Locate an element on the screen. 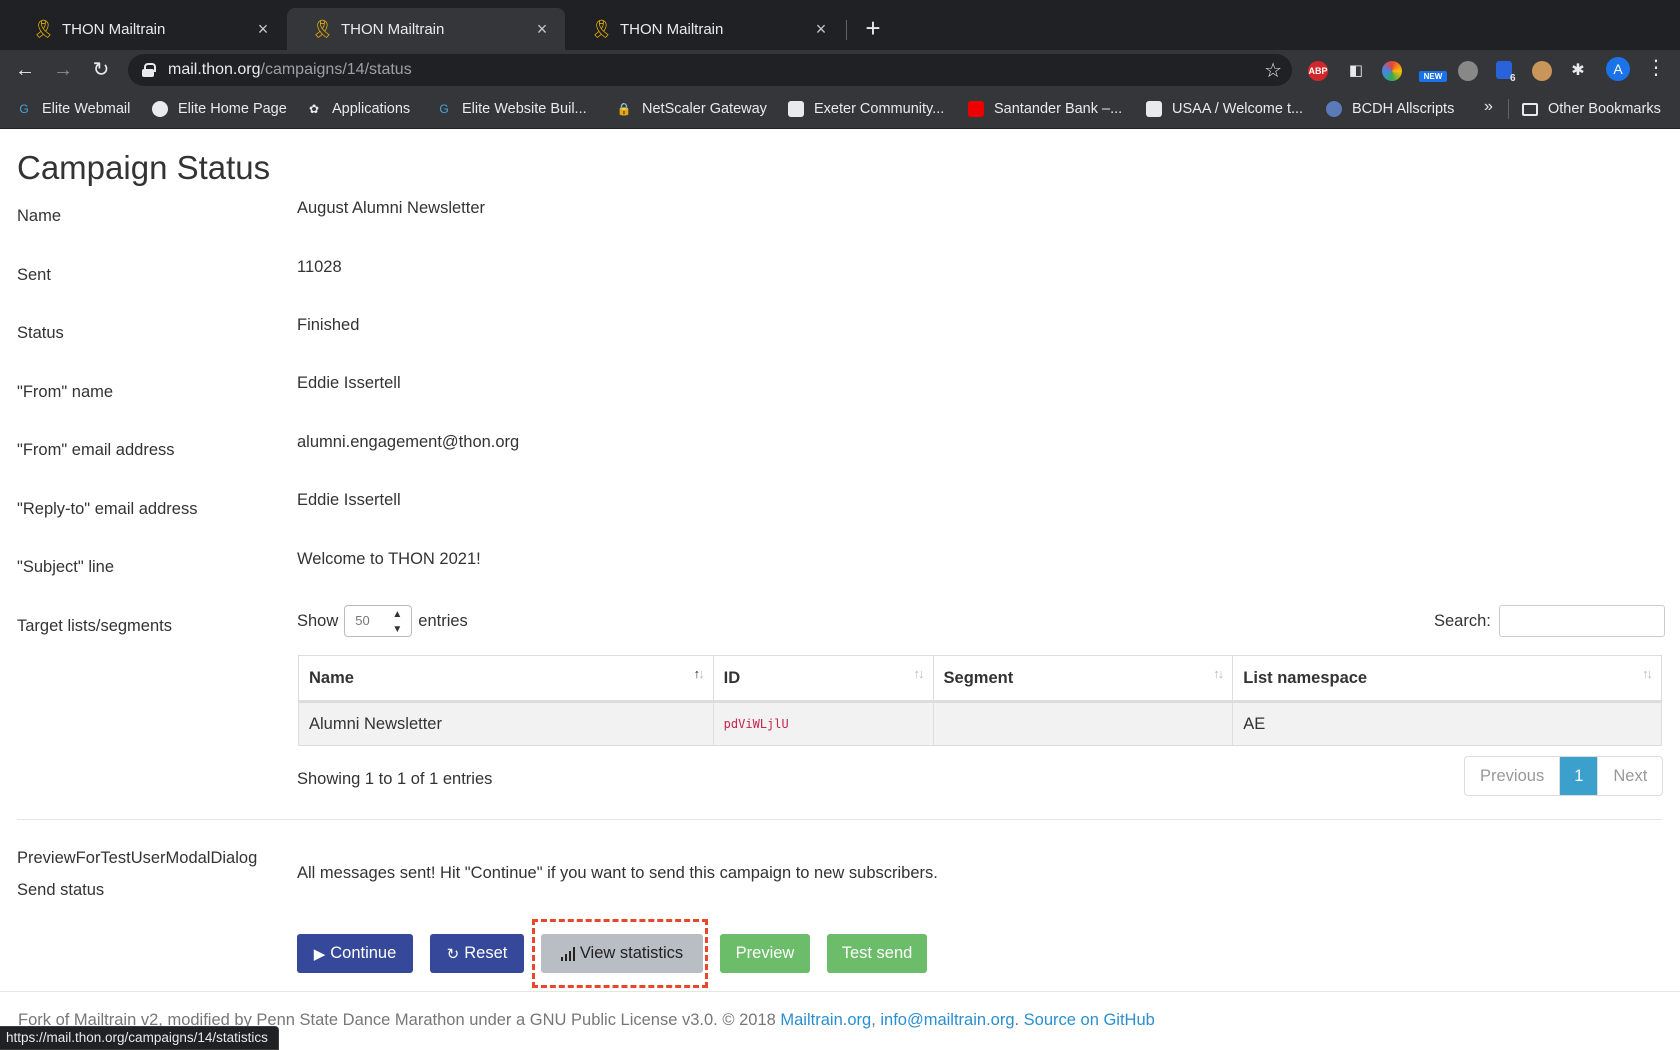  menu-kebab-icon: ⋮ is located at coordinates (1656, 67).